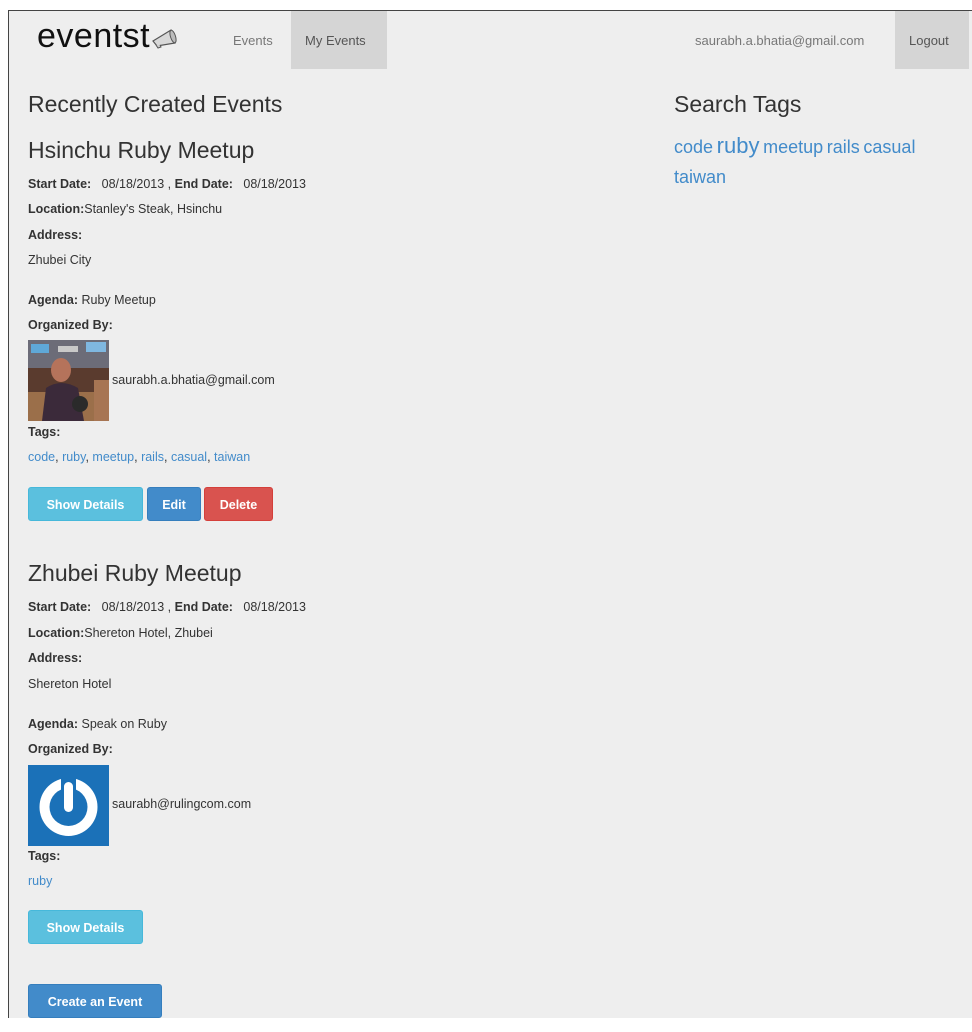 This screenshot has width=972, height=1032. I want to click on address-value: Zhubei City, so click(60, 260).